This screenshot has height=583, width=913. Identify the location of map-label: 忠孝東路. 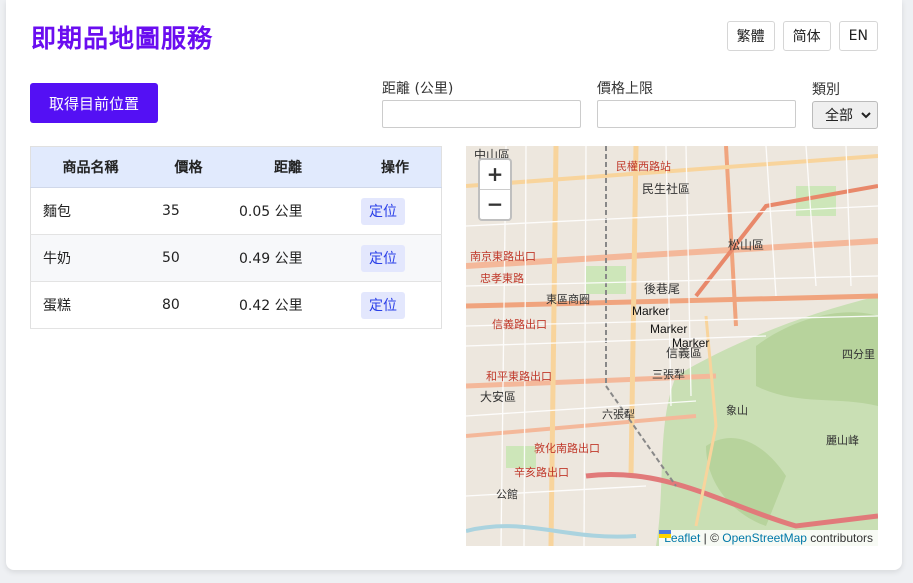
(502, 278).